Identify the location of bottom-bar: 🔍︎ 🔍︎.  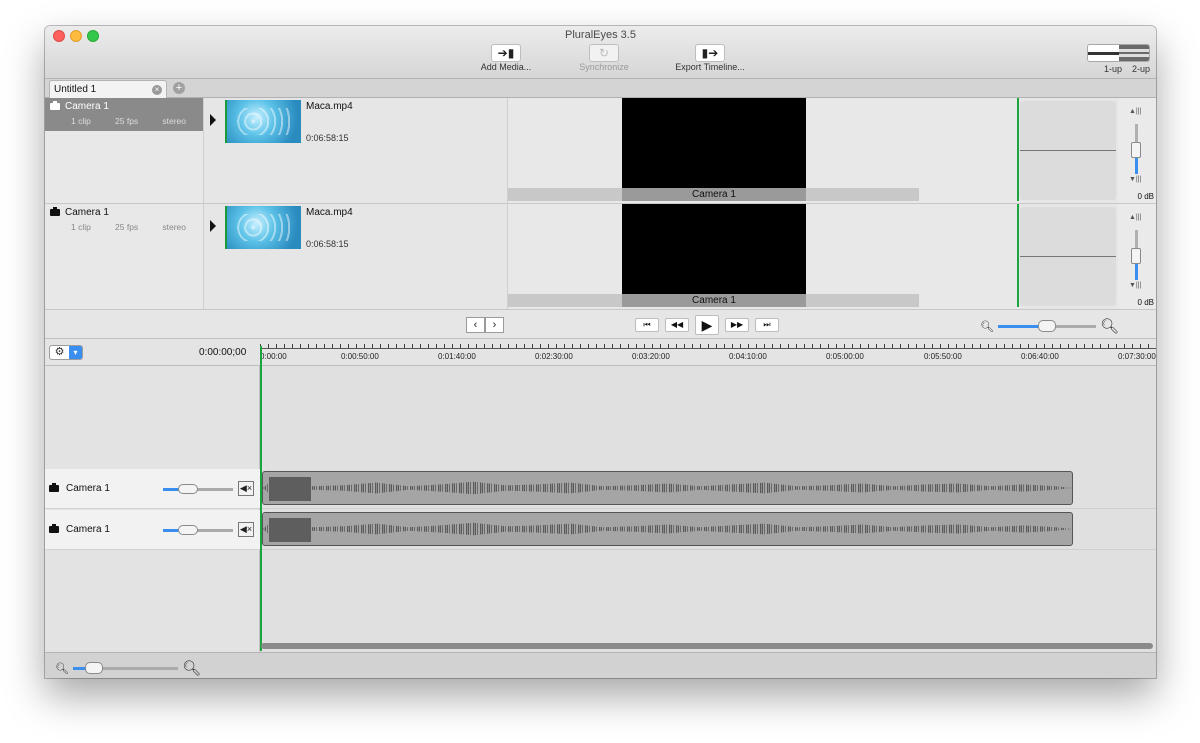
(600, 665).